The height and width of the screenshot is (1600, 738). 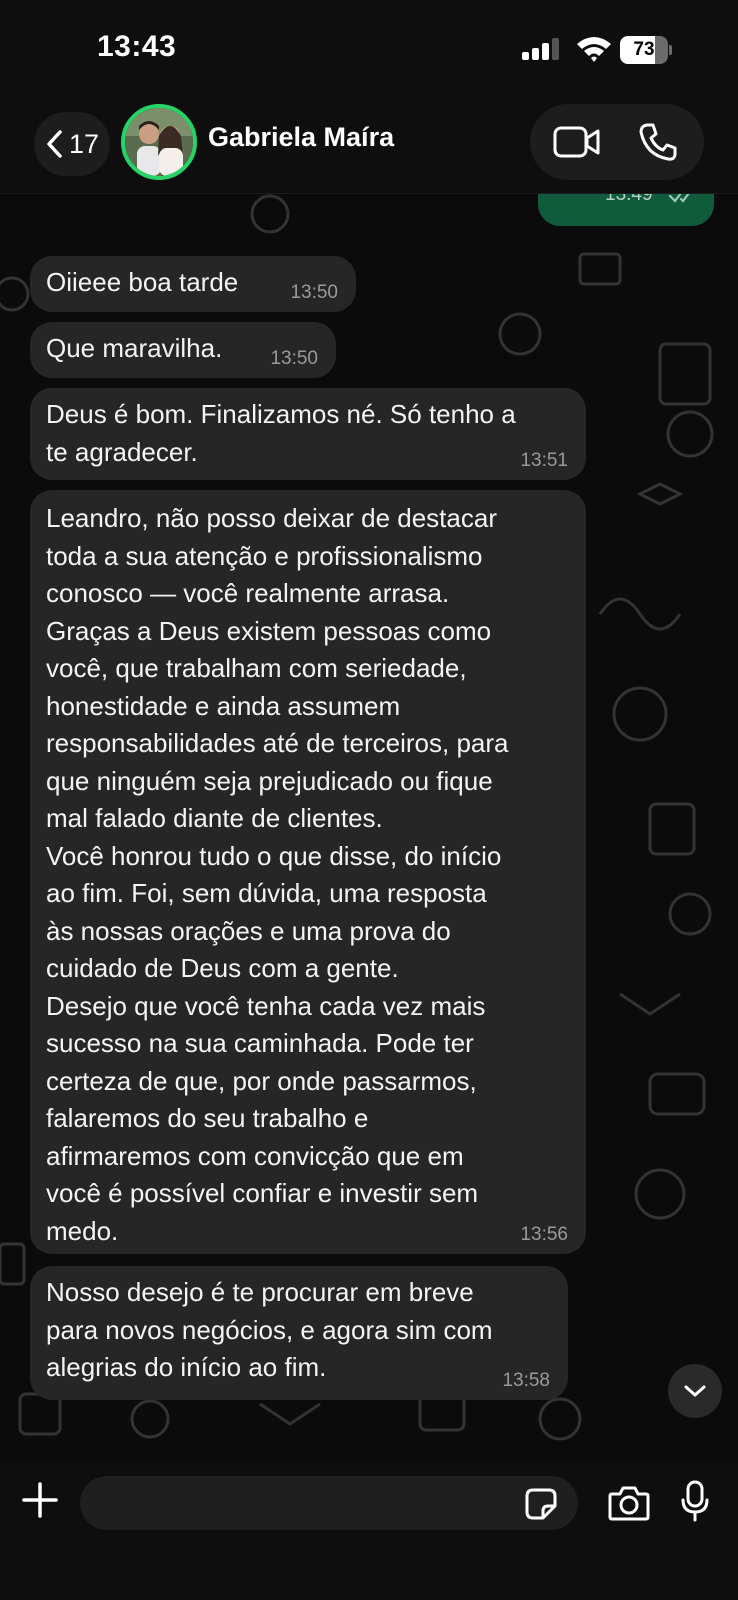 What do you see at coordinates (617, 142) in the screenshot?
I see `call-actions` at bounding box center [617, 142].